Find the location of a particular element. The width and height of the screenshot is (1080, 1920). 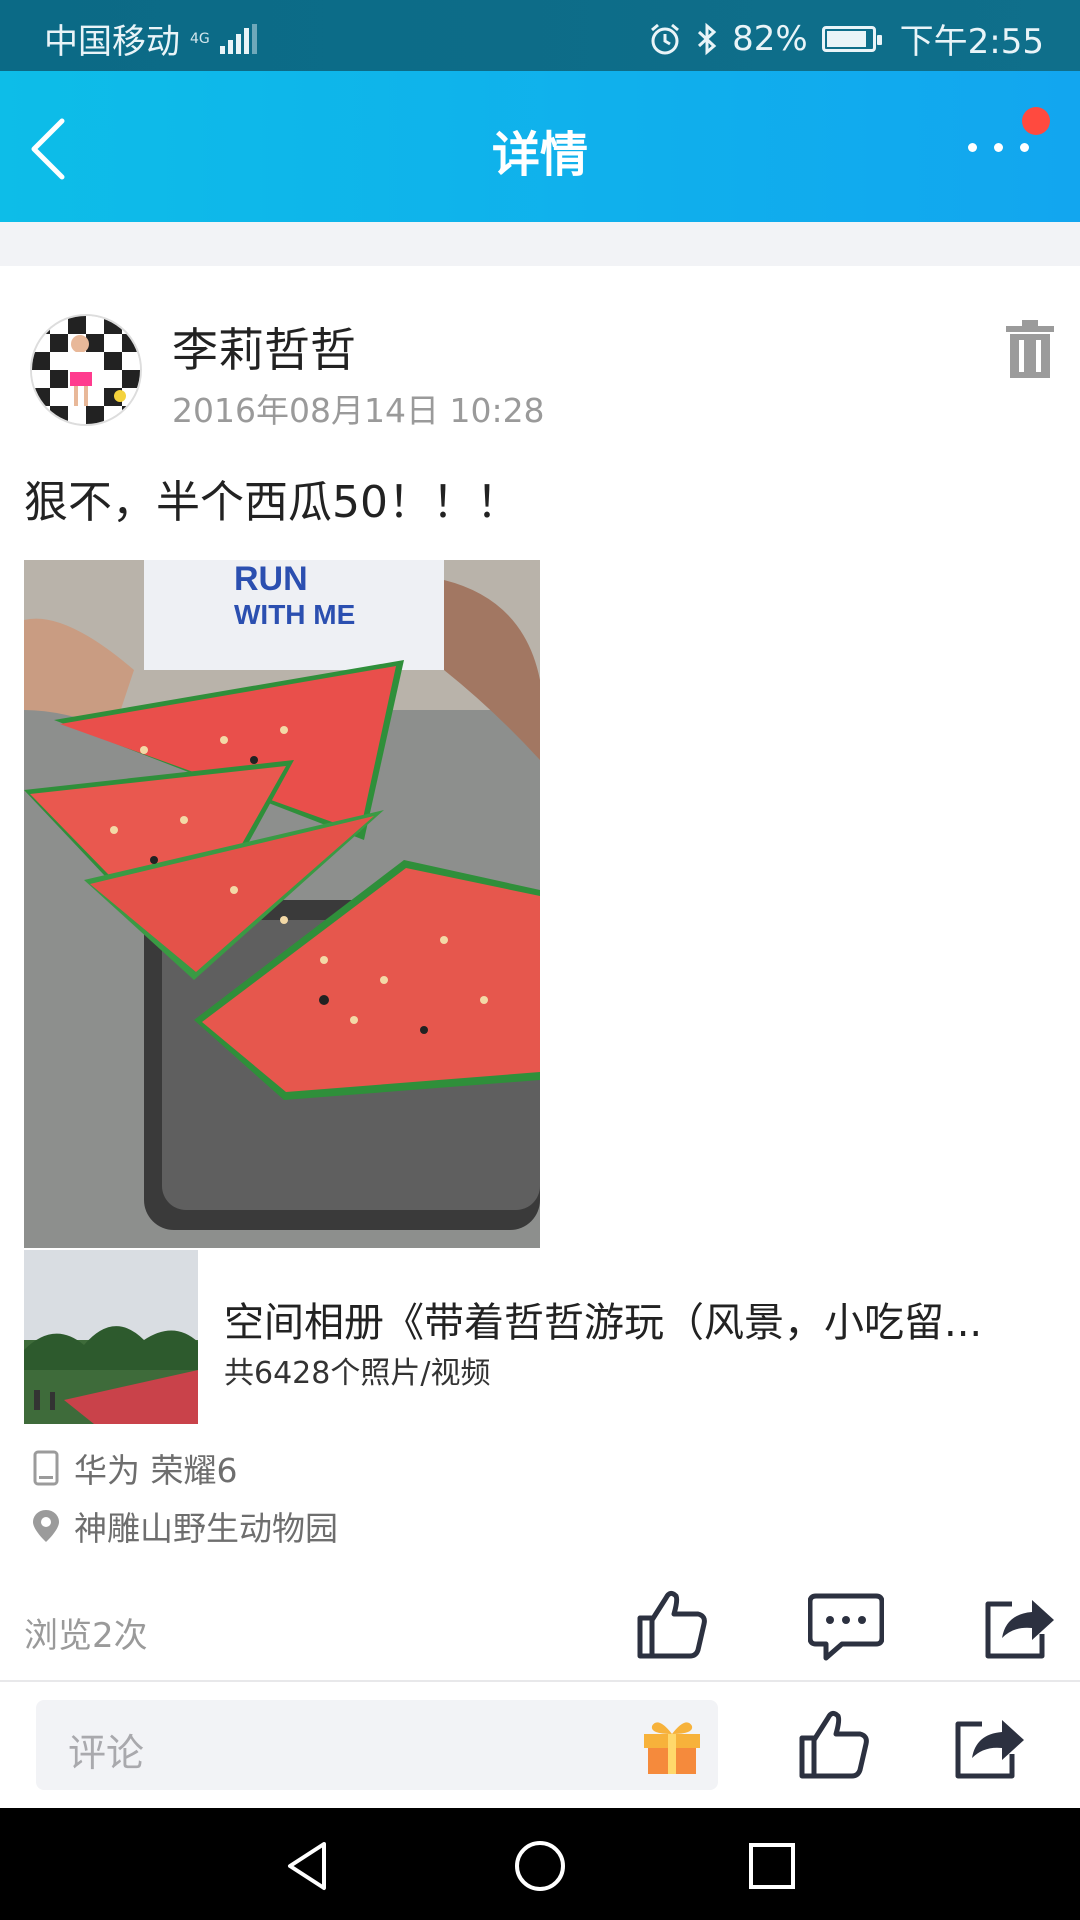

bluetooth-icon is located at coordinates (707, 38).